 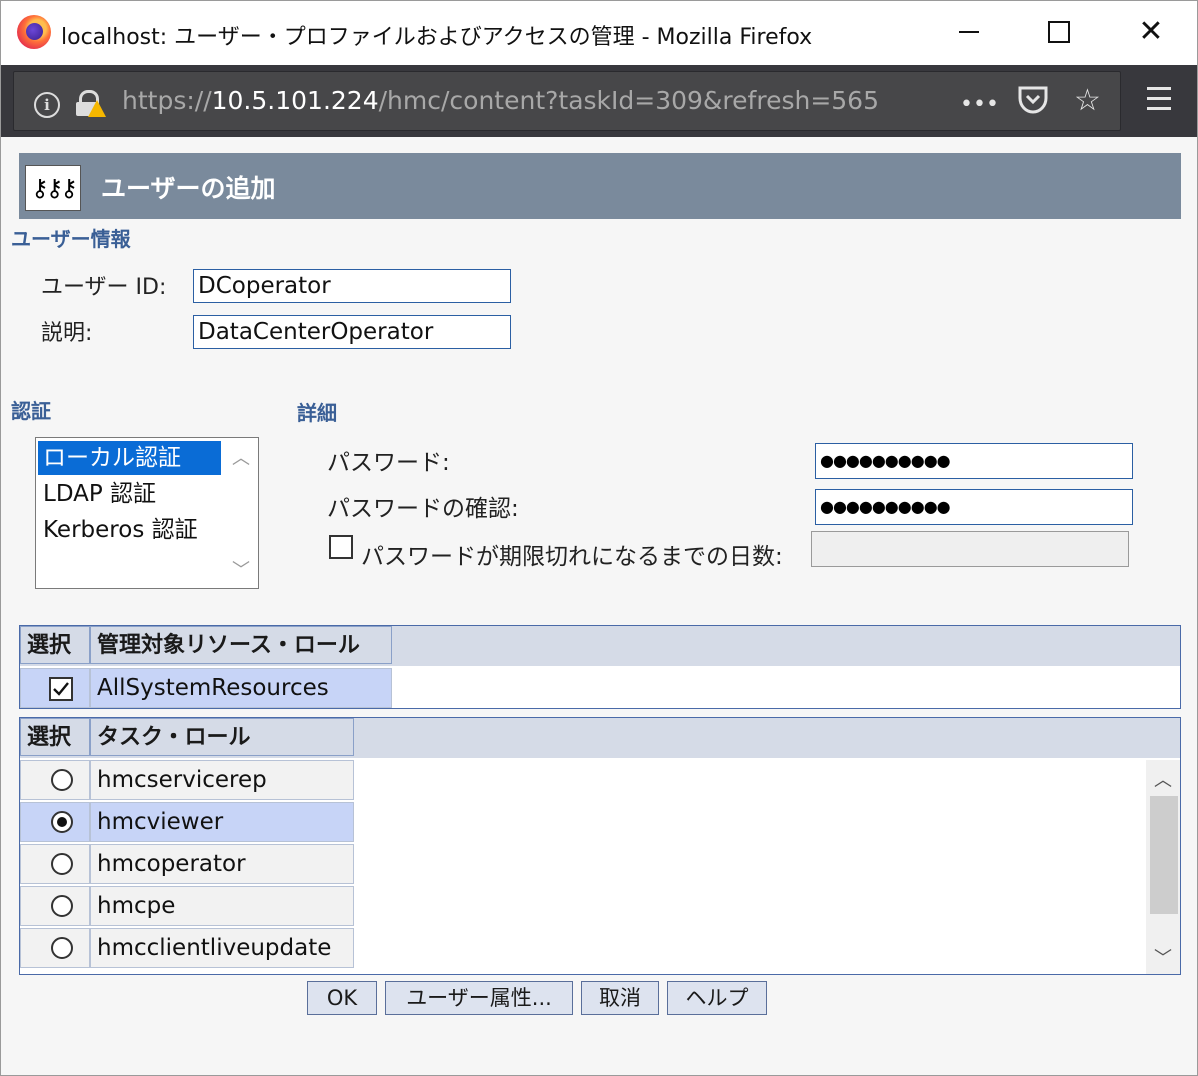 What do you see at coordinates (67, 333) in the screenshot?
I see `description-label: 説明:` at bounding box center [67, 333].